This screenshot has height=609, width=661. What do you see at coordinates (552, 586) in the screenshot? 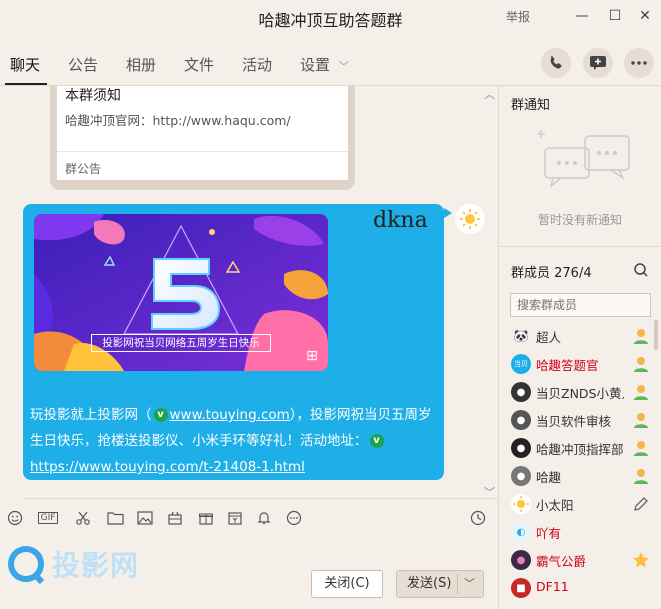
I see `member-name: DF11` at bounding box center [552, 586].